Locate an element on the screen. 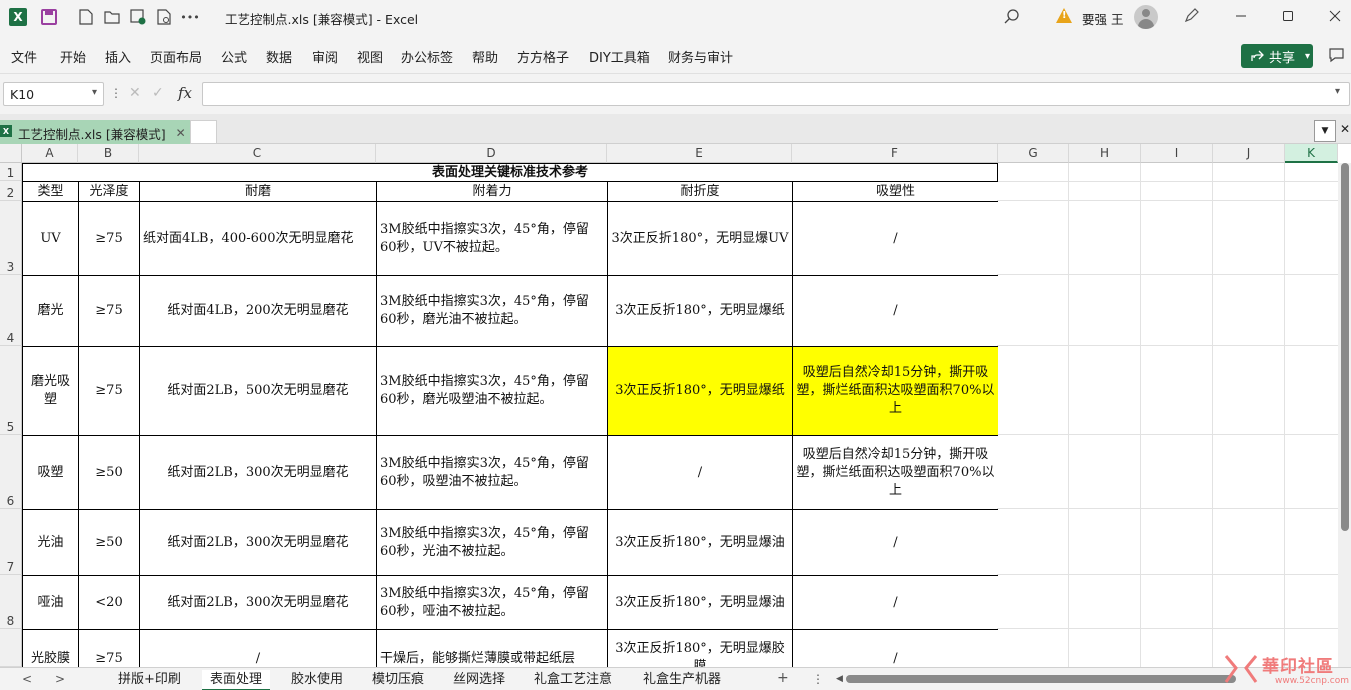 This screenshot has height=690, width=1351. save-icon is located at coordinates (49, 17).